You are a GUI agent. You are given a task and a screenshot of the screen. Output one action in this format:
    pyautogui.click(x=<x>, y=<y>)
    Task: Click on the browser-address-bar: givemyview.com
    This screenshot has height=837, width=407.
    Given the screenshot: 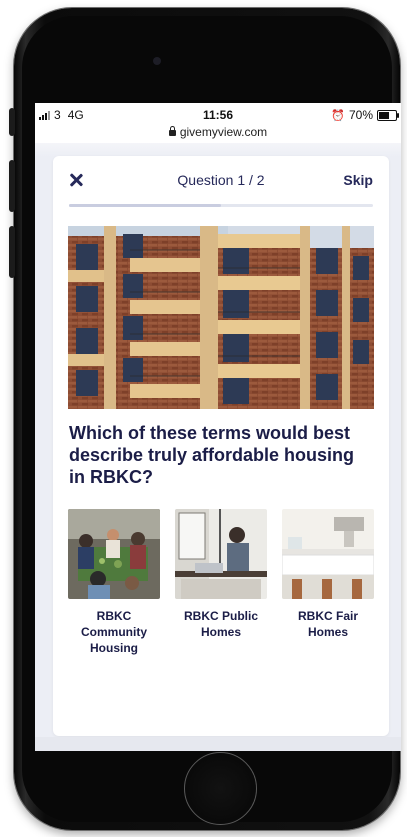 What is the action you would take?
    pyautogui.click(x=218, y=134)
    